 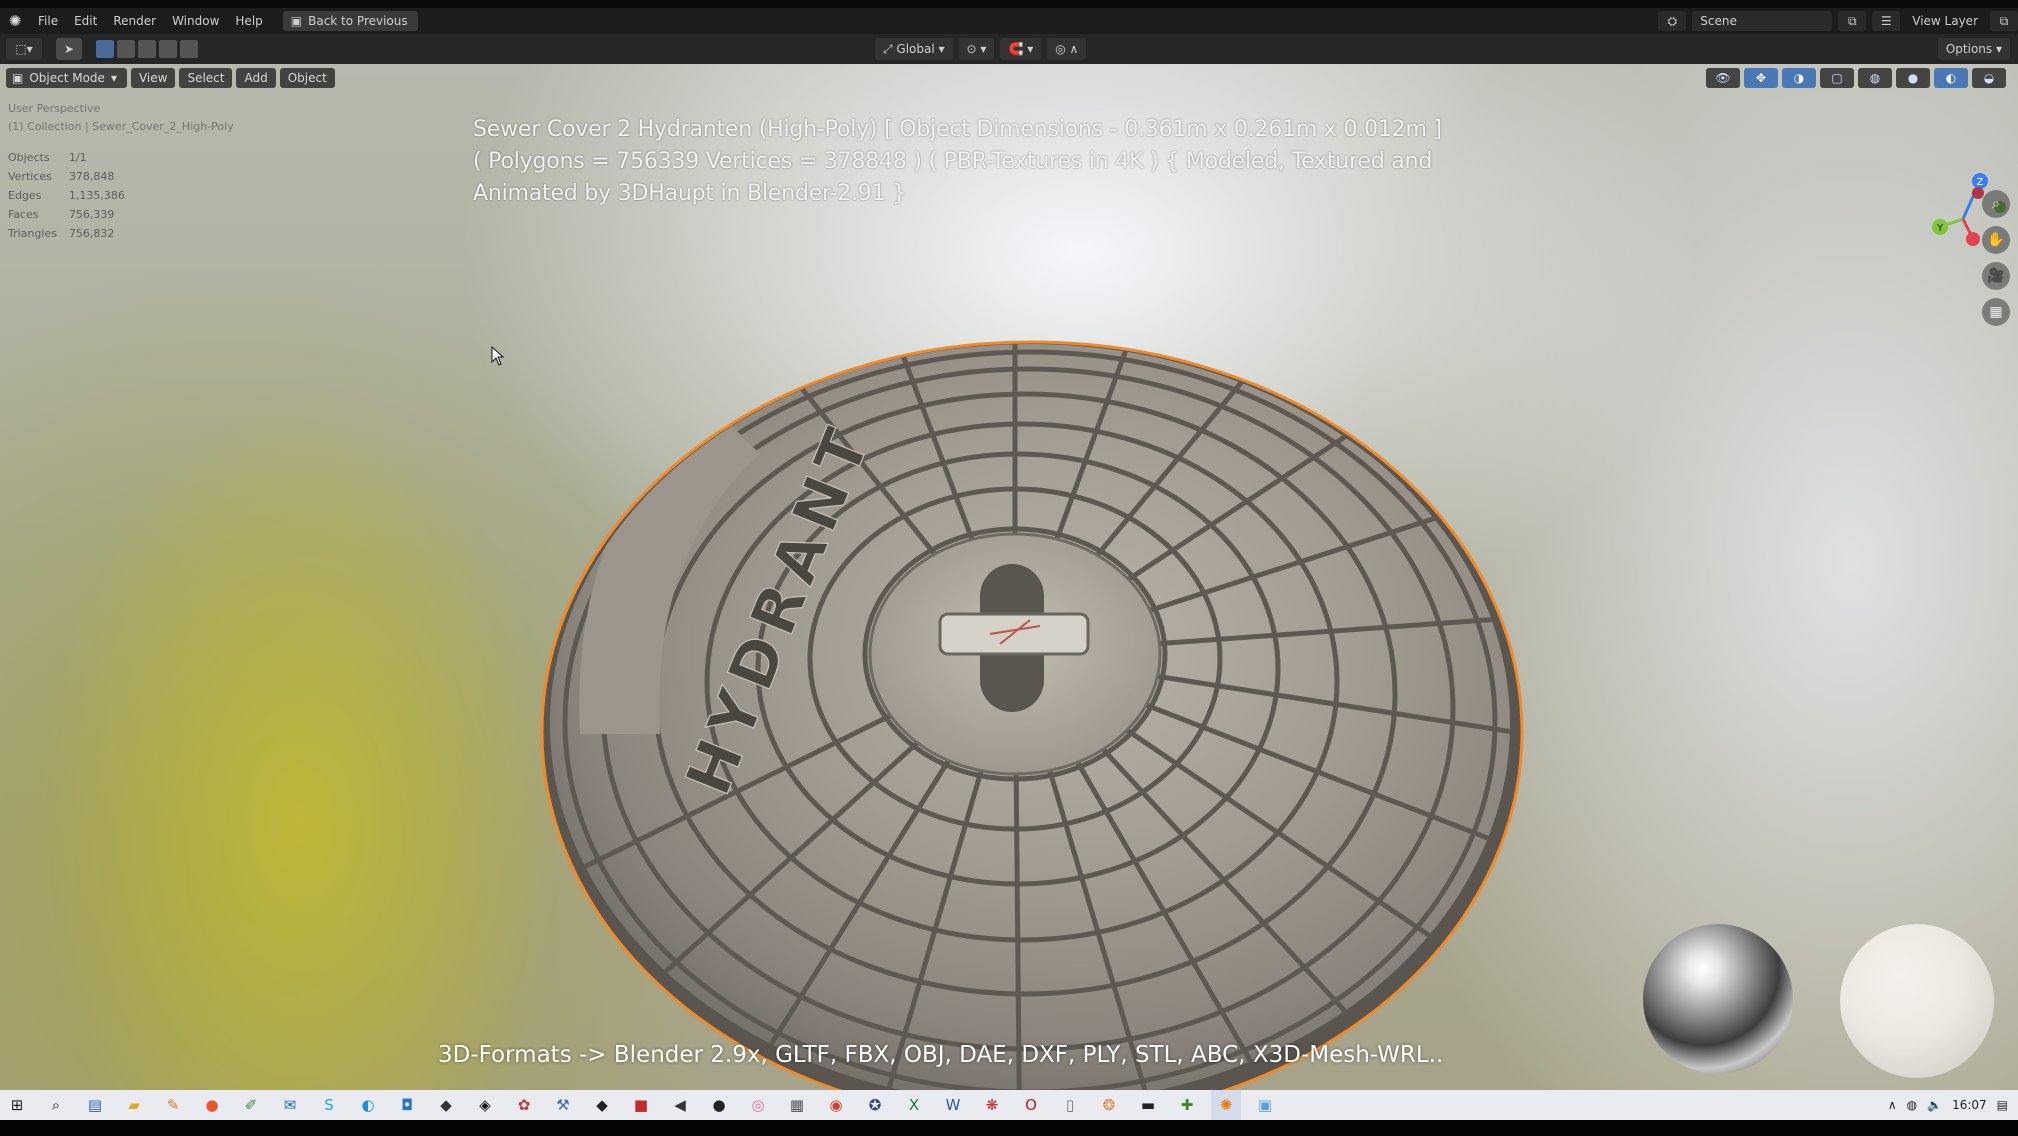 What do you see at coordinates (126, 49) in the screenshot?
I see `select-mode-extend-icon` at bounding box center [126, 49].